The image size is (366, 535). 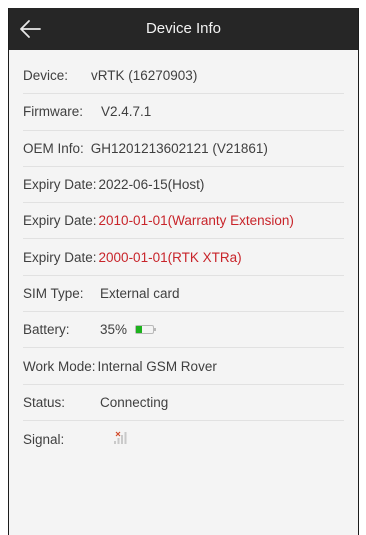 What do you see at coordinates (53, 293) in the screenshot?
I see `sim-type-label: SIM Type:` at bounding box center [53, 293].